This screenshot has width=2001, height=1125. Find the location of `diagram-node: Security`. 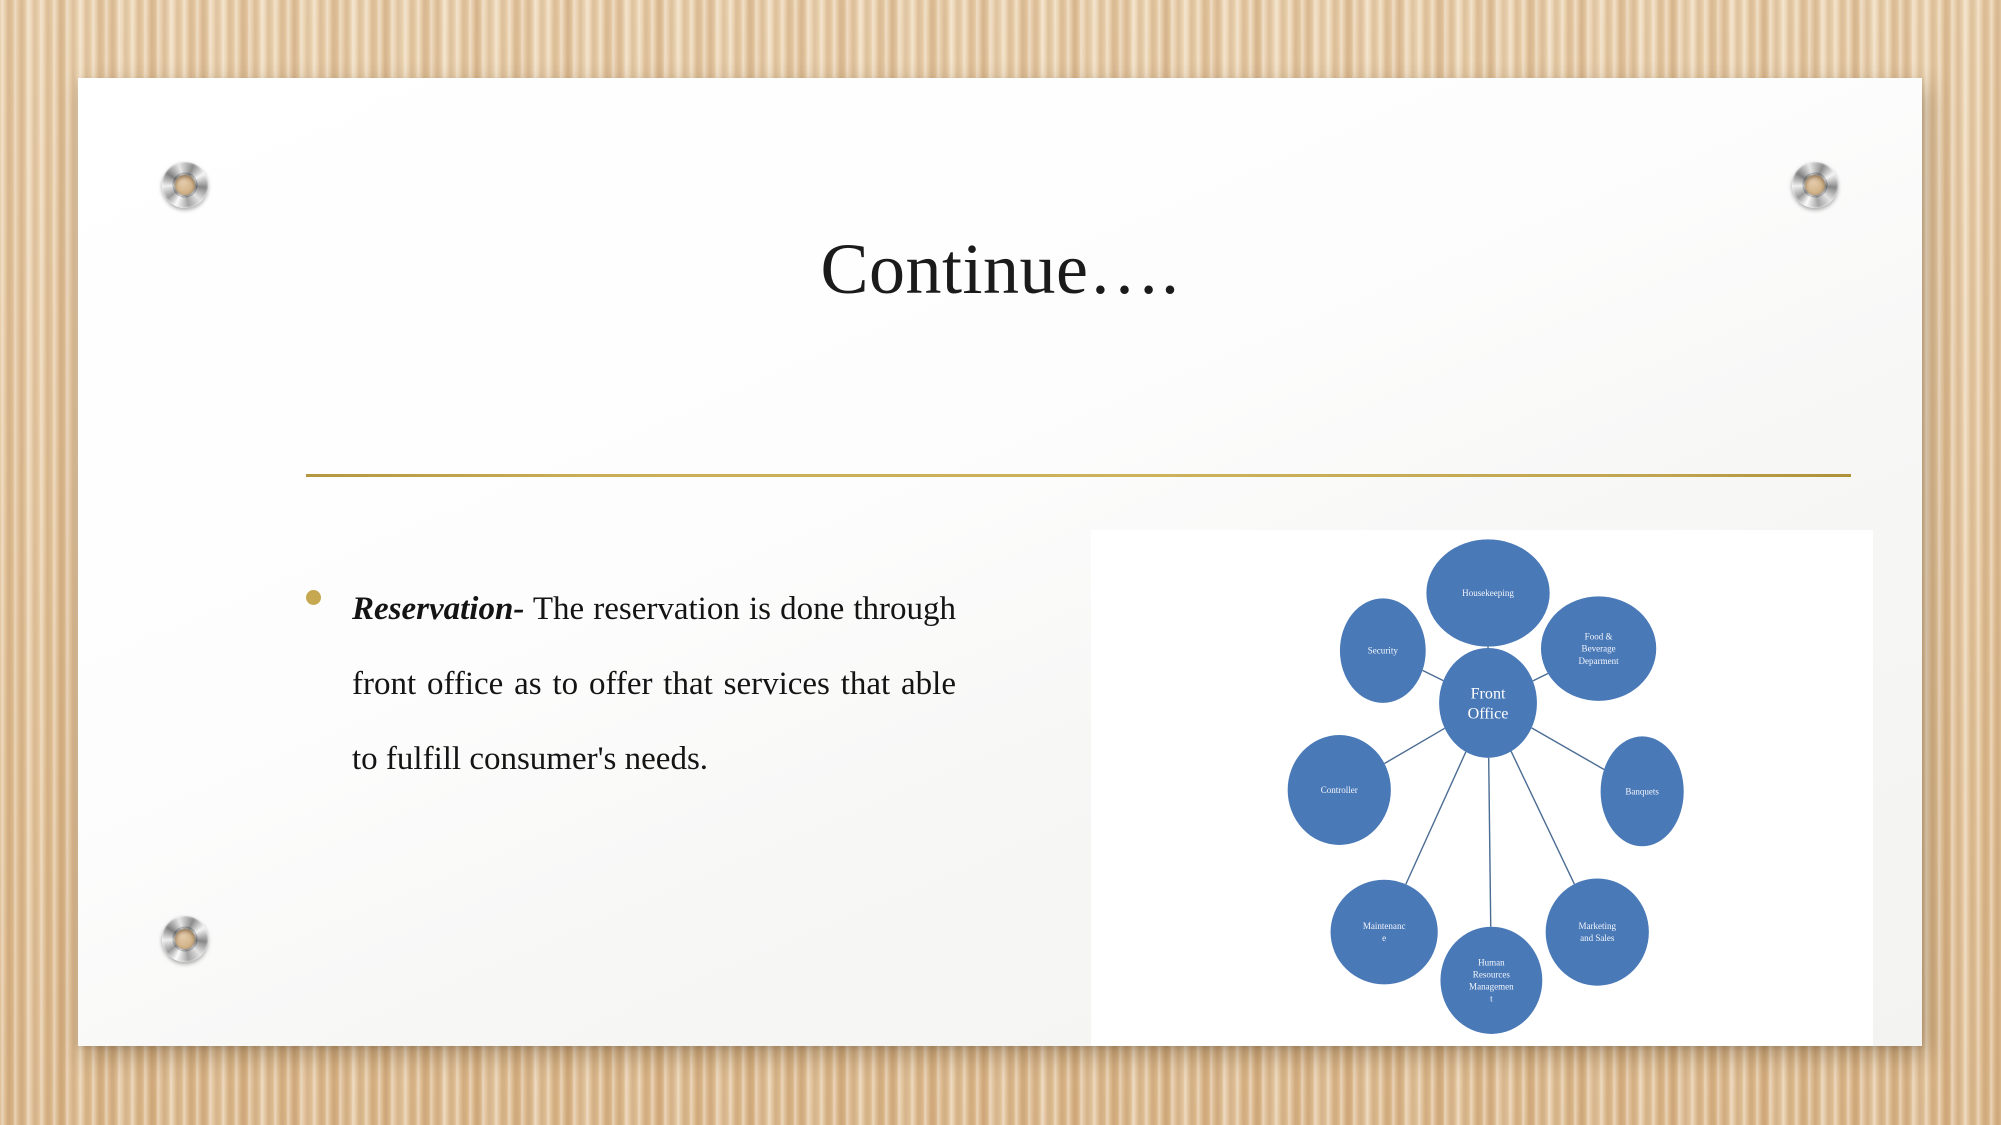

diagram-node: Security is located at coordinates (1382, 650).